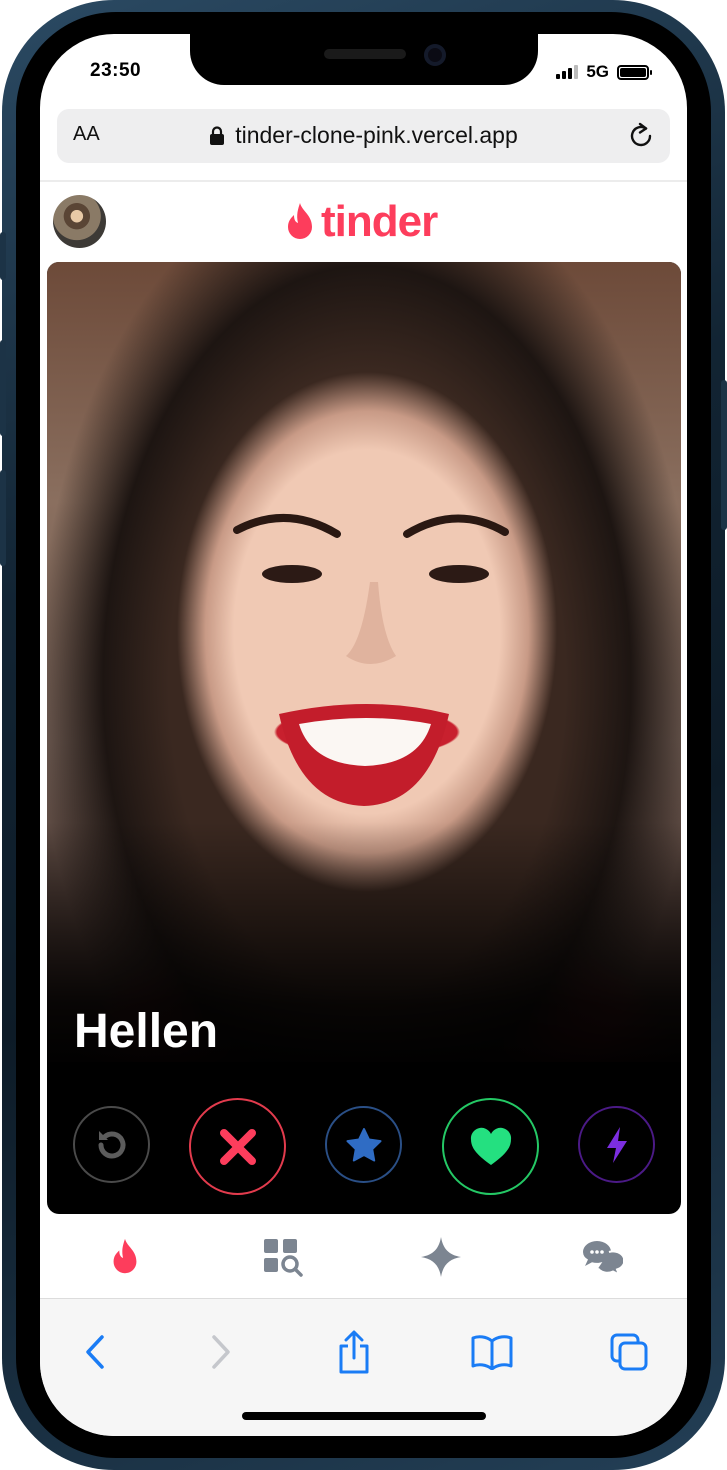  What do you see at coordinates (641, 136) in the screenshot?
I see `reload-icon` at bounding box center [641, 136].